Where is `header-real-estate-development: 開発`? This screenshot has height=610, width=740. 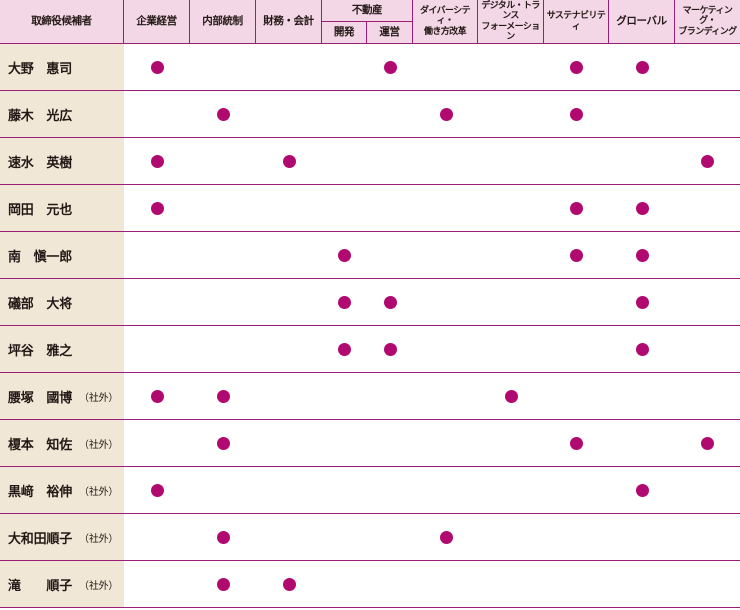
header-real-estate-development: 開発 is located at coordinates (344, 33).